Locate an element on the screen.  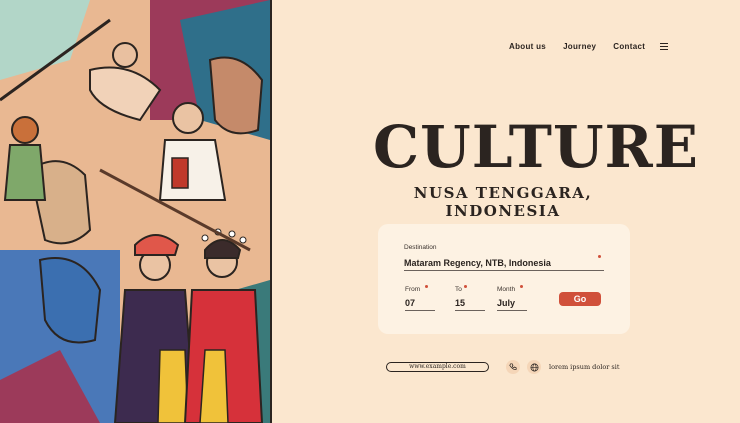
nav-contact: Contact is located at coordinates (629, 46).